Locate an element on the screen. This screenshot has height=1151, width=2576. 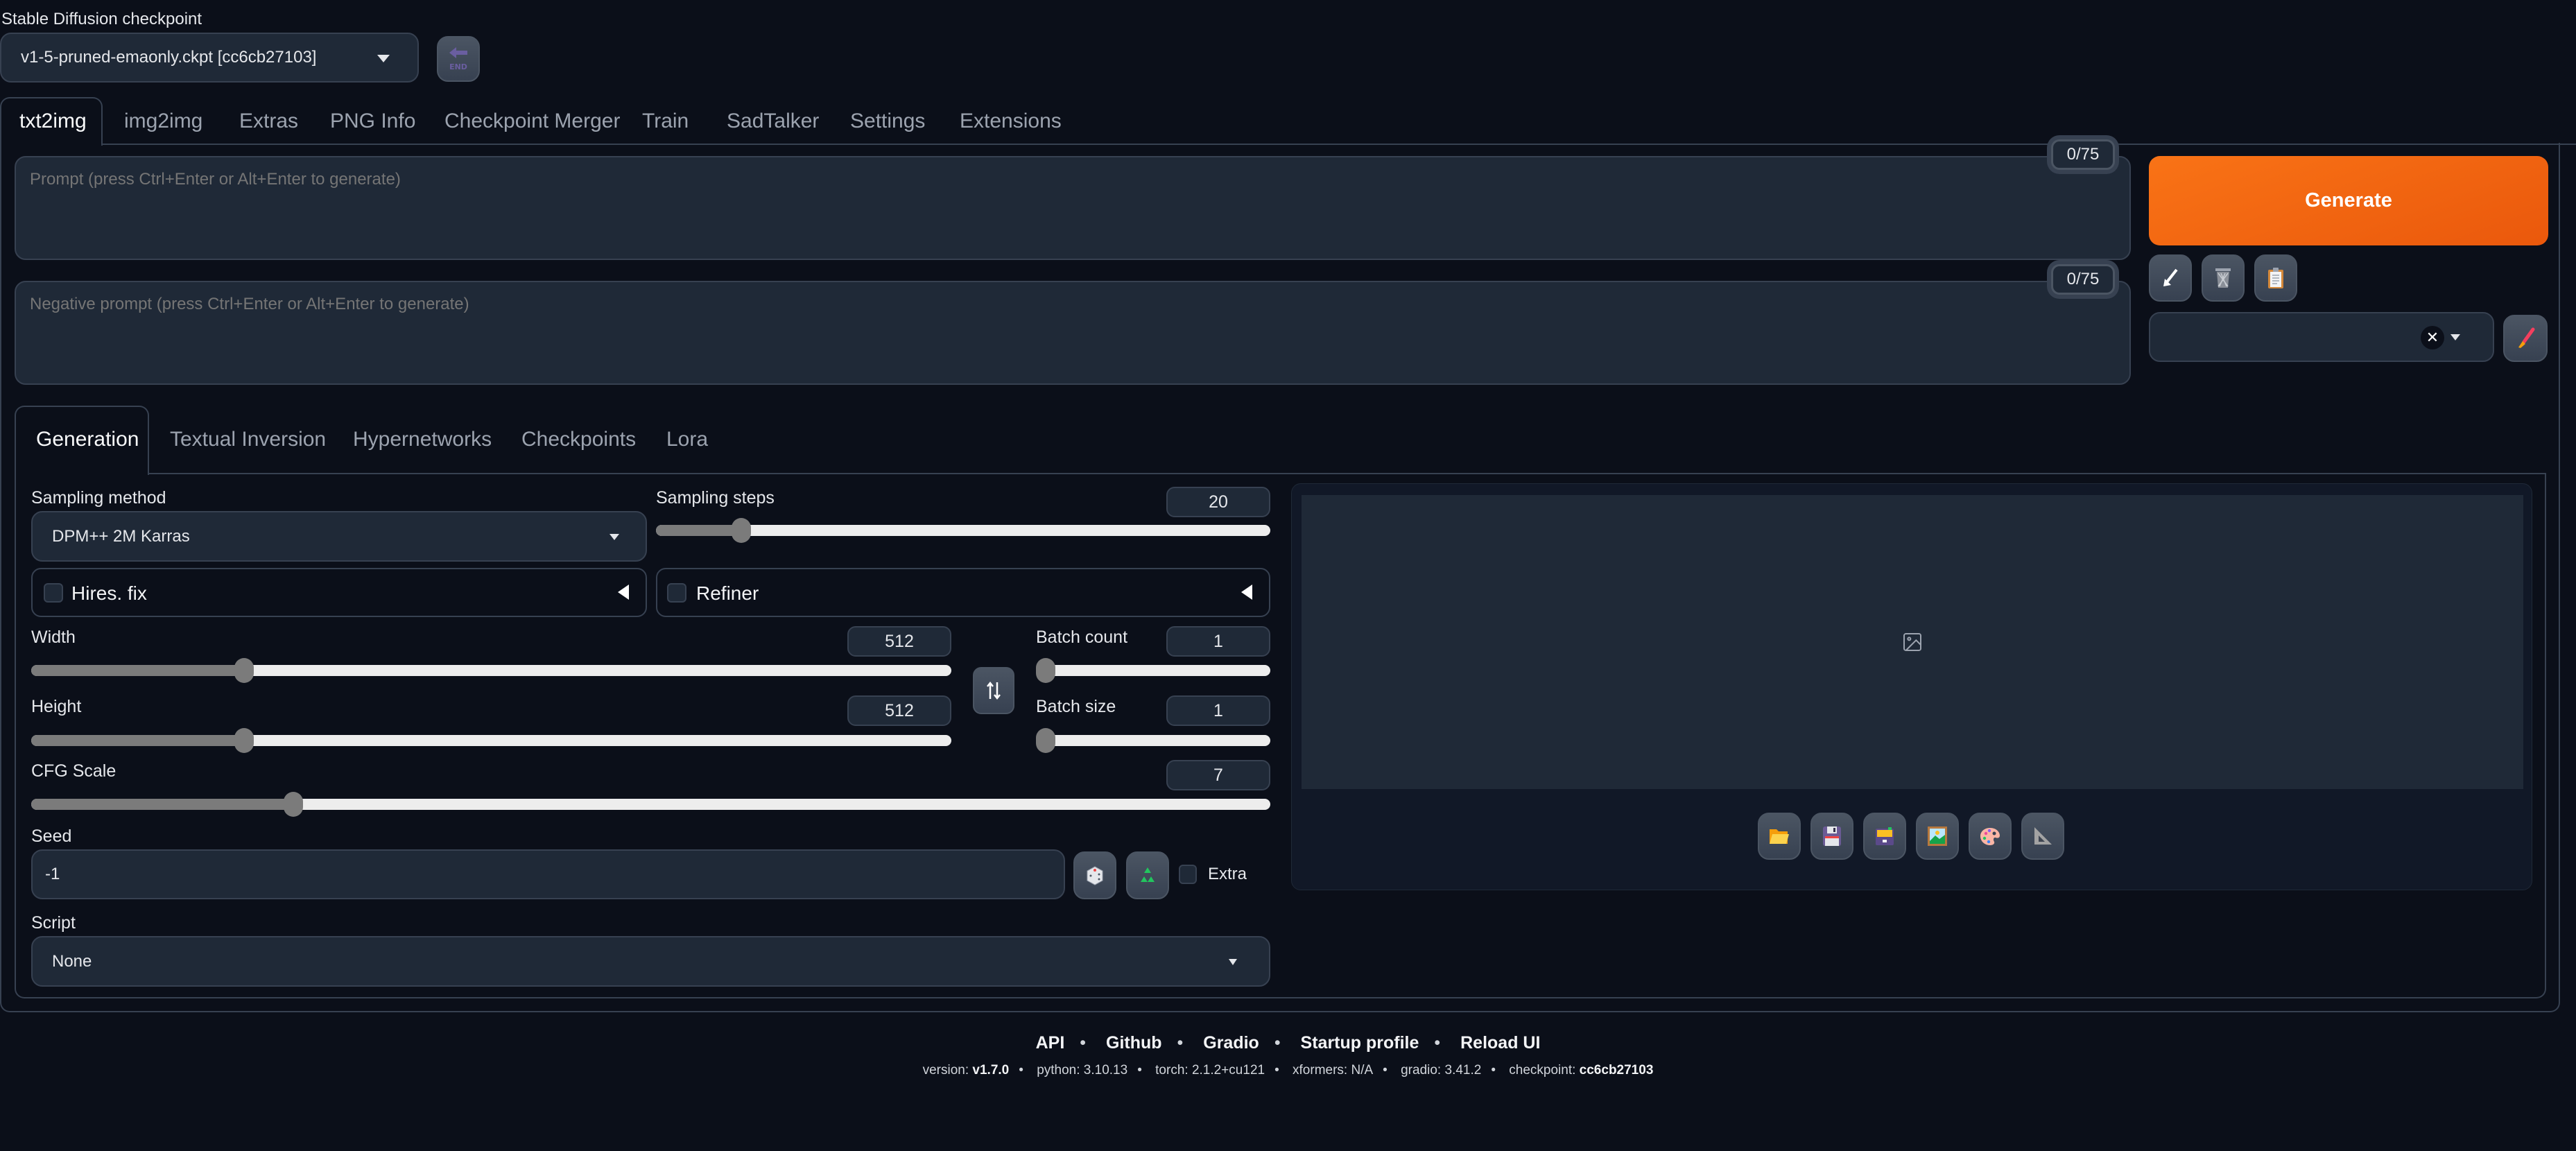
batch-size-input: 1 is located at coordinates (1218, 710).